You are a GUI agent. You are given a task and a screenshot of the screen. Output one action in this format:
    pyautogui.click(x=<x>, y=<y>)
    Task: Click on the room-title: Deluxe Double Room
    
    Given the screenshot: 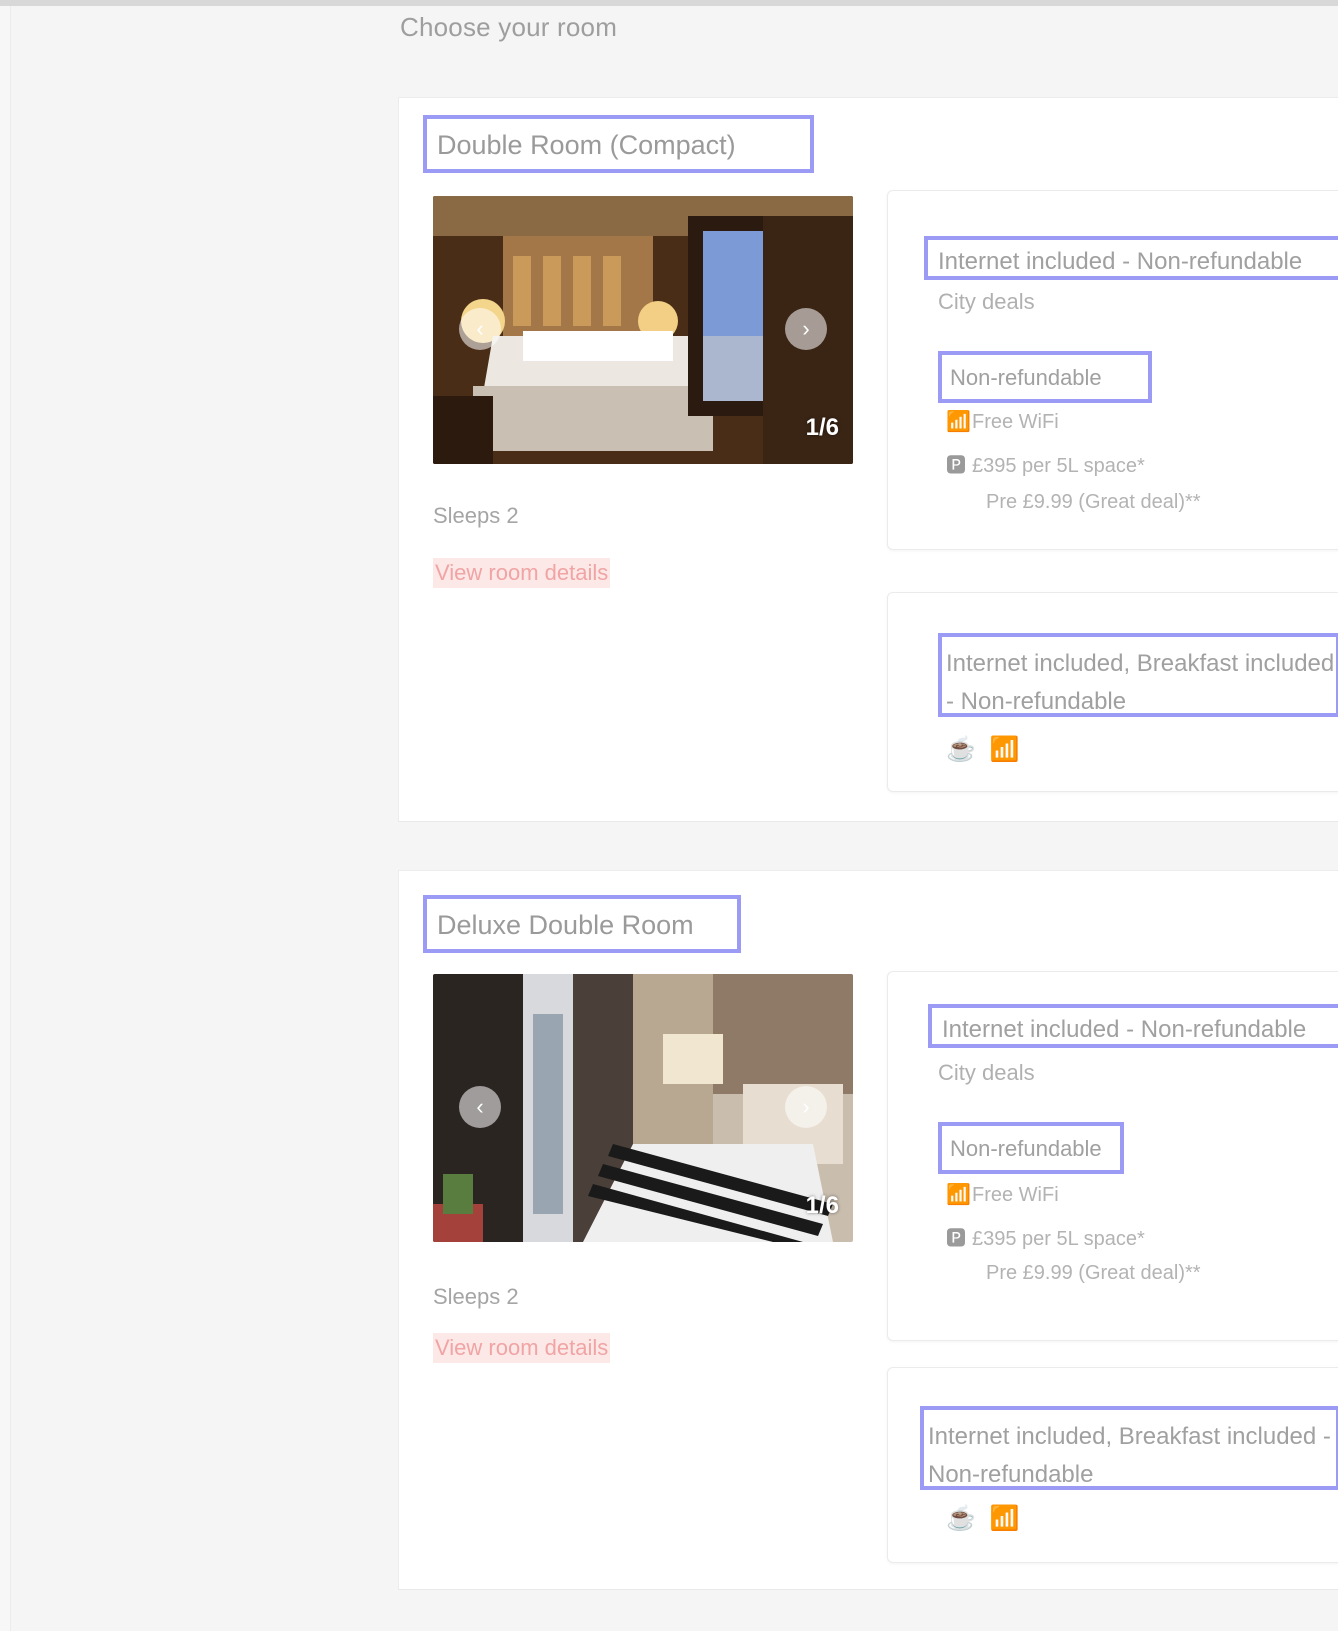 What is the action you would take?
    pyautogui.click(x=582, y=924)
    